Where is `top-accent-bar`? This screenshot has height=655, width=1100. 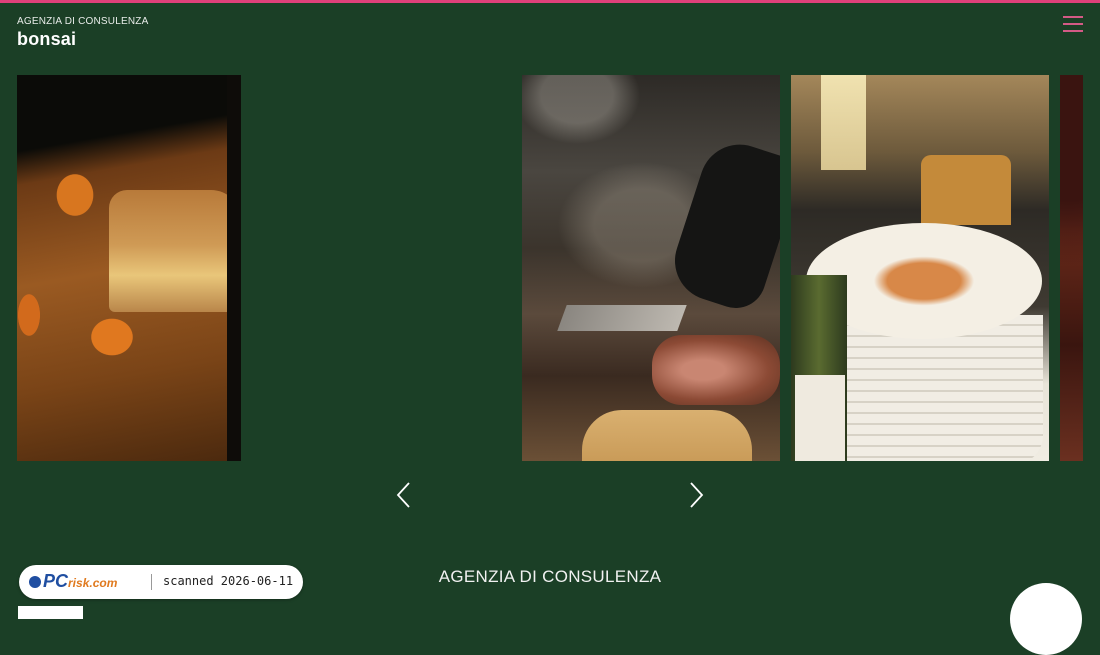 top-accent-bar is located at coordinates (550, 1).